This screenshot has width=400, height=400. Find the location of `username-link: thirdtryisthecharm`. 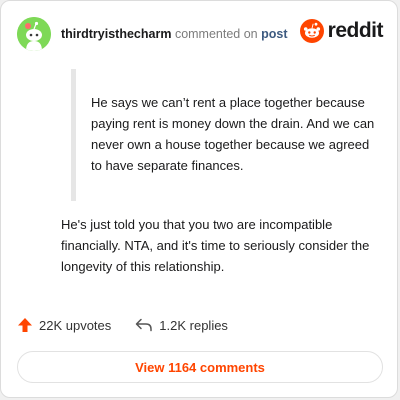

username-link: thirdtryisthecharm is located at coordinates (116, 34).